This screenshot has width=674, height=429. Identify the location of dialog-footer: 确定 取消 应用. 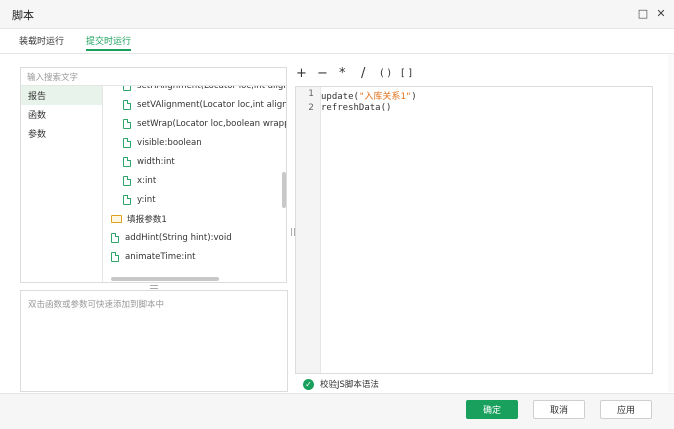
(337, 411).